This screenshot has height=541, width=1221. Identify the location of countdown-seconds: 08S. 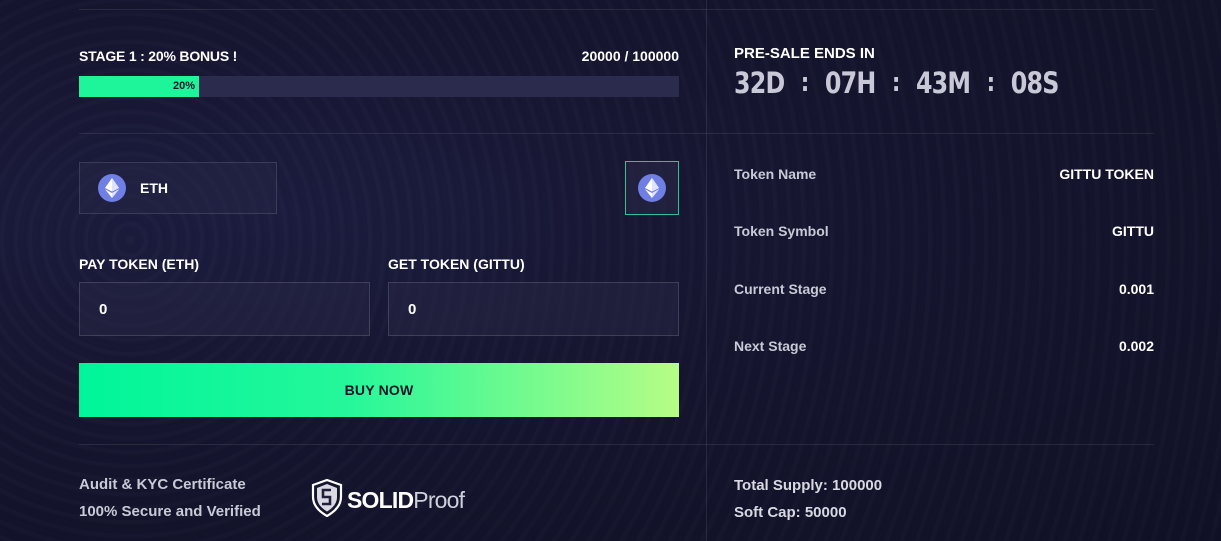
(1035, 83).